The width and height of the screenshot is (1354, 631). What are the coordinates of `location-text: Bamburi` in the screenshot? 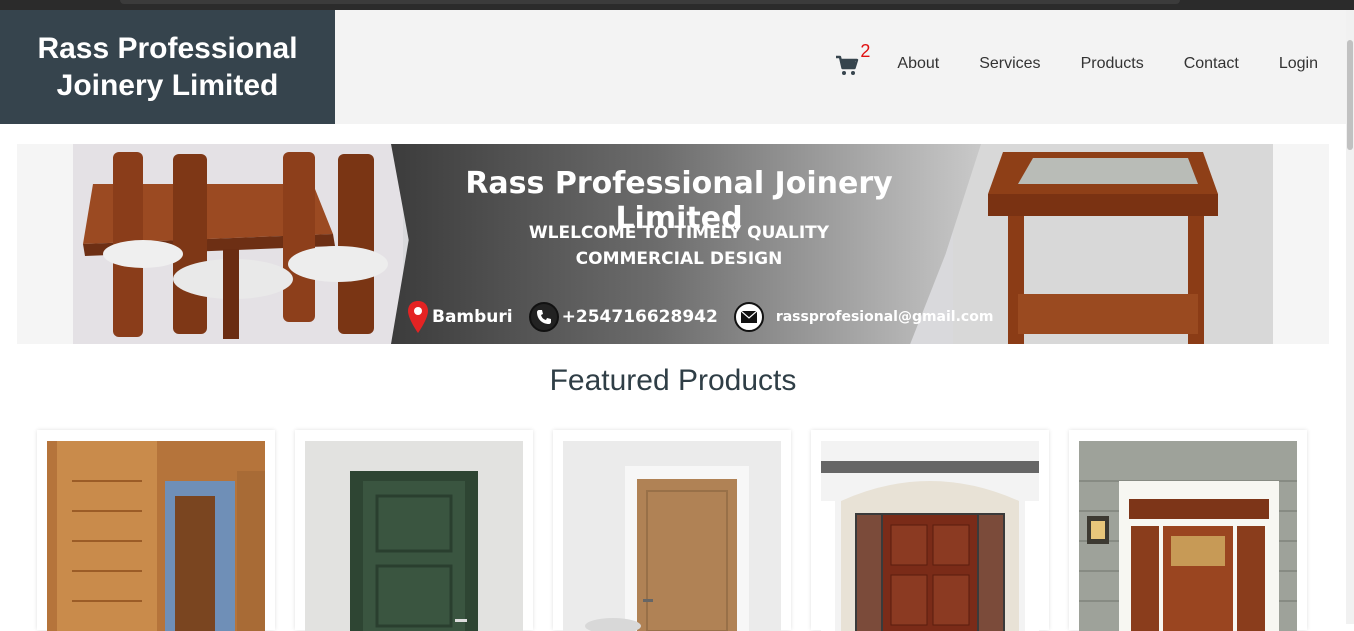 It's located at (472, 317).